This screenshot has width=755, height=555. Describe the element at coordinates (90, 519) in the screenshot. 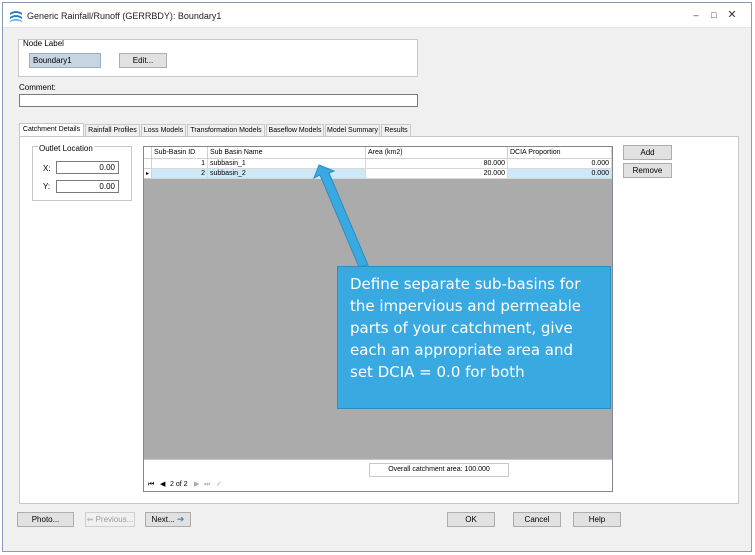

I see `back-arrow-icon: ⬅` at that location.